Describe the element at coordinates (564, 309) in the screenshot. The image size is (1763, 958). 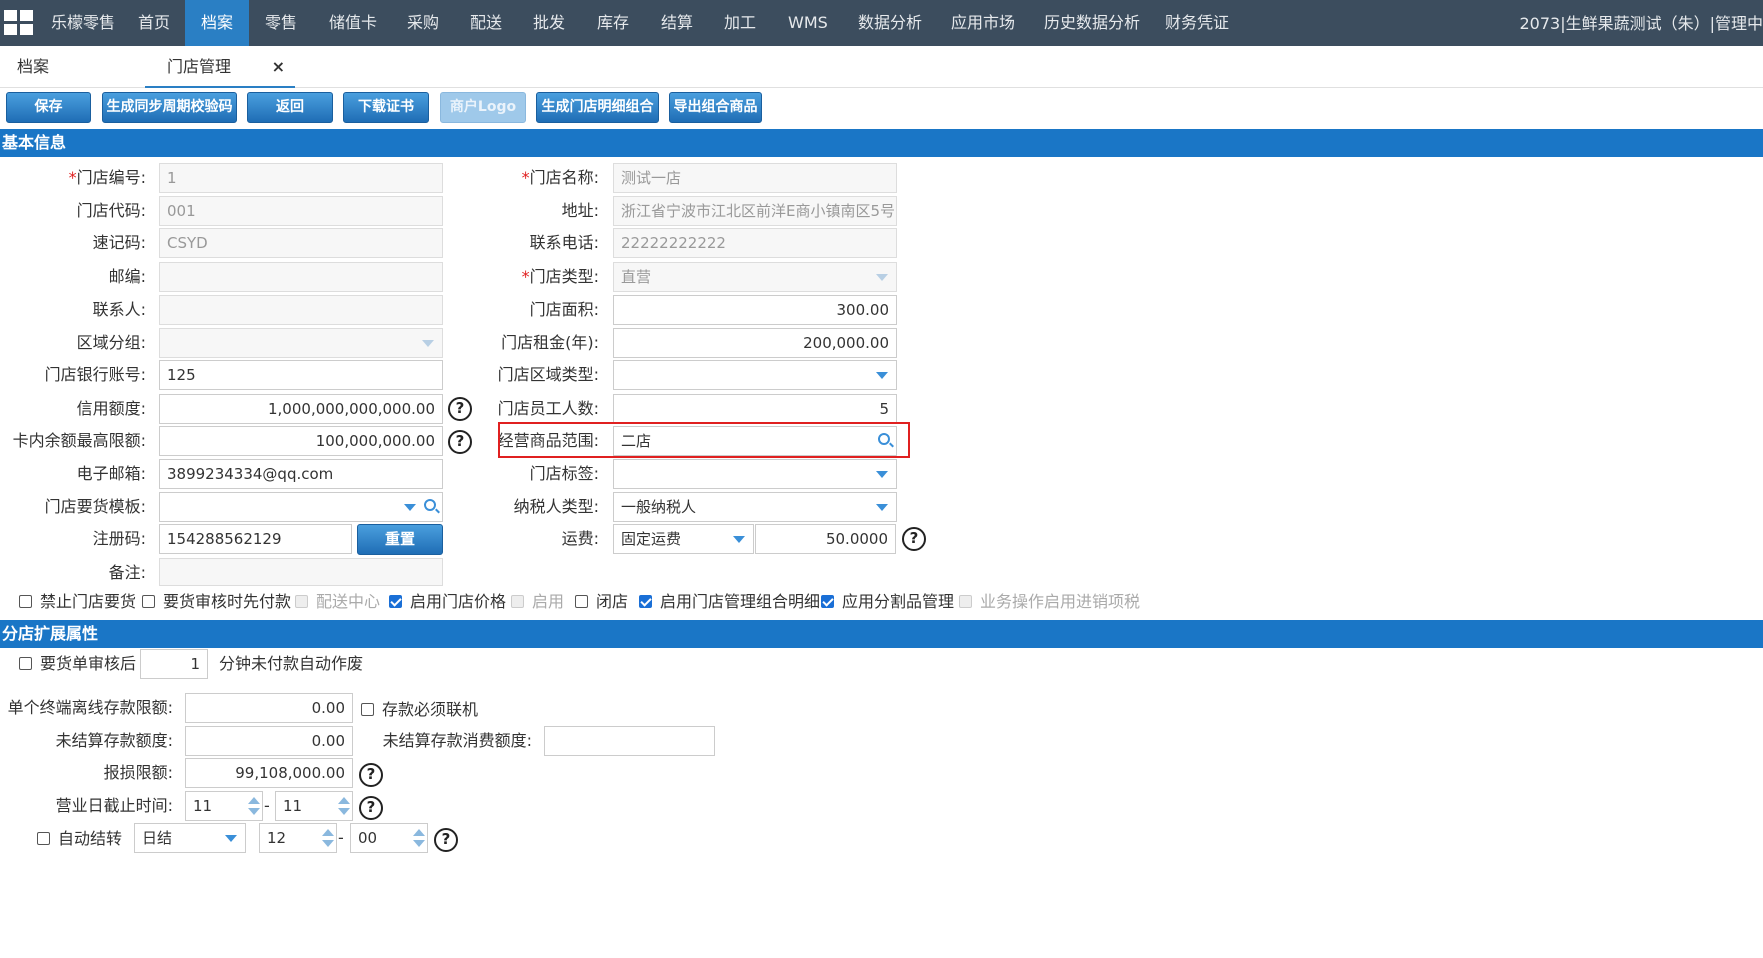
I see `area-label: 门店面积:` at that location.